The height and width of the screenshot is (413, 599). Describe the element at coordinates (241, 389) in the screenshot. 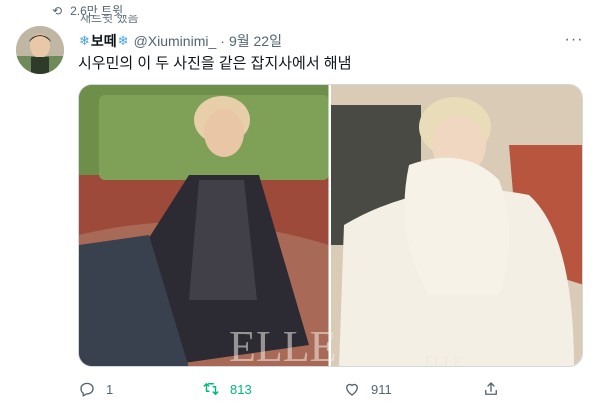

I see `retweet-count: 813` at that location.